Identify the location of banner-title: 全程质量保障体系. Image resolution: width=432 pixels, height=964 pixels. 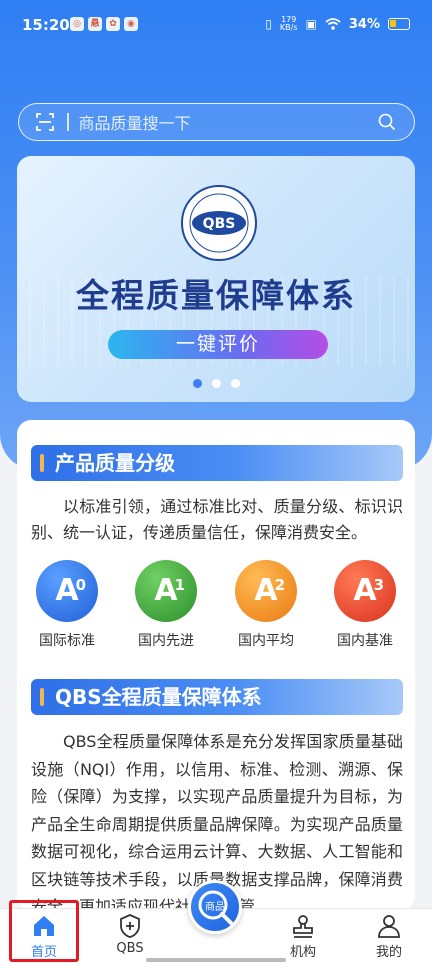
(216, 295).